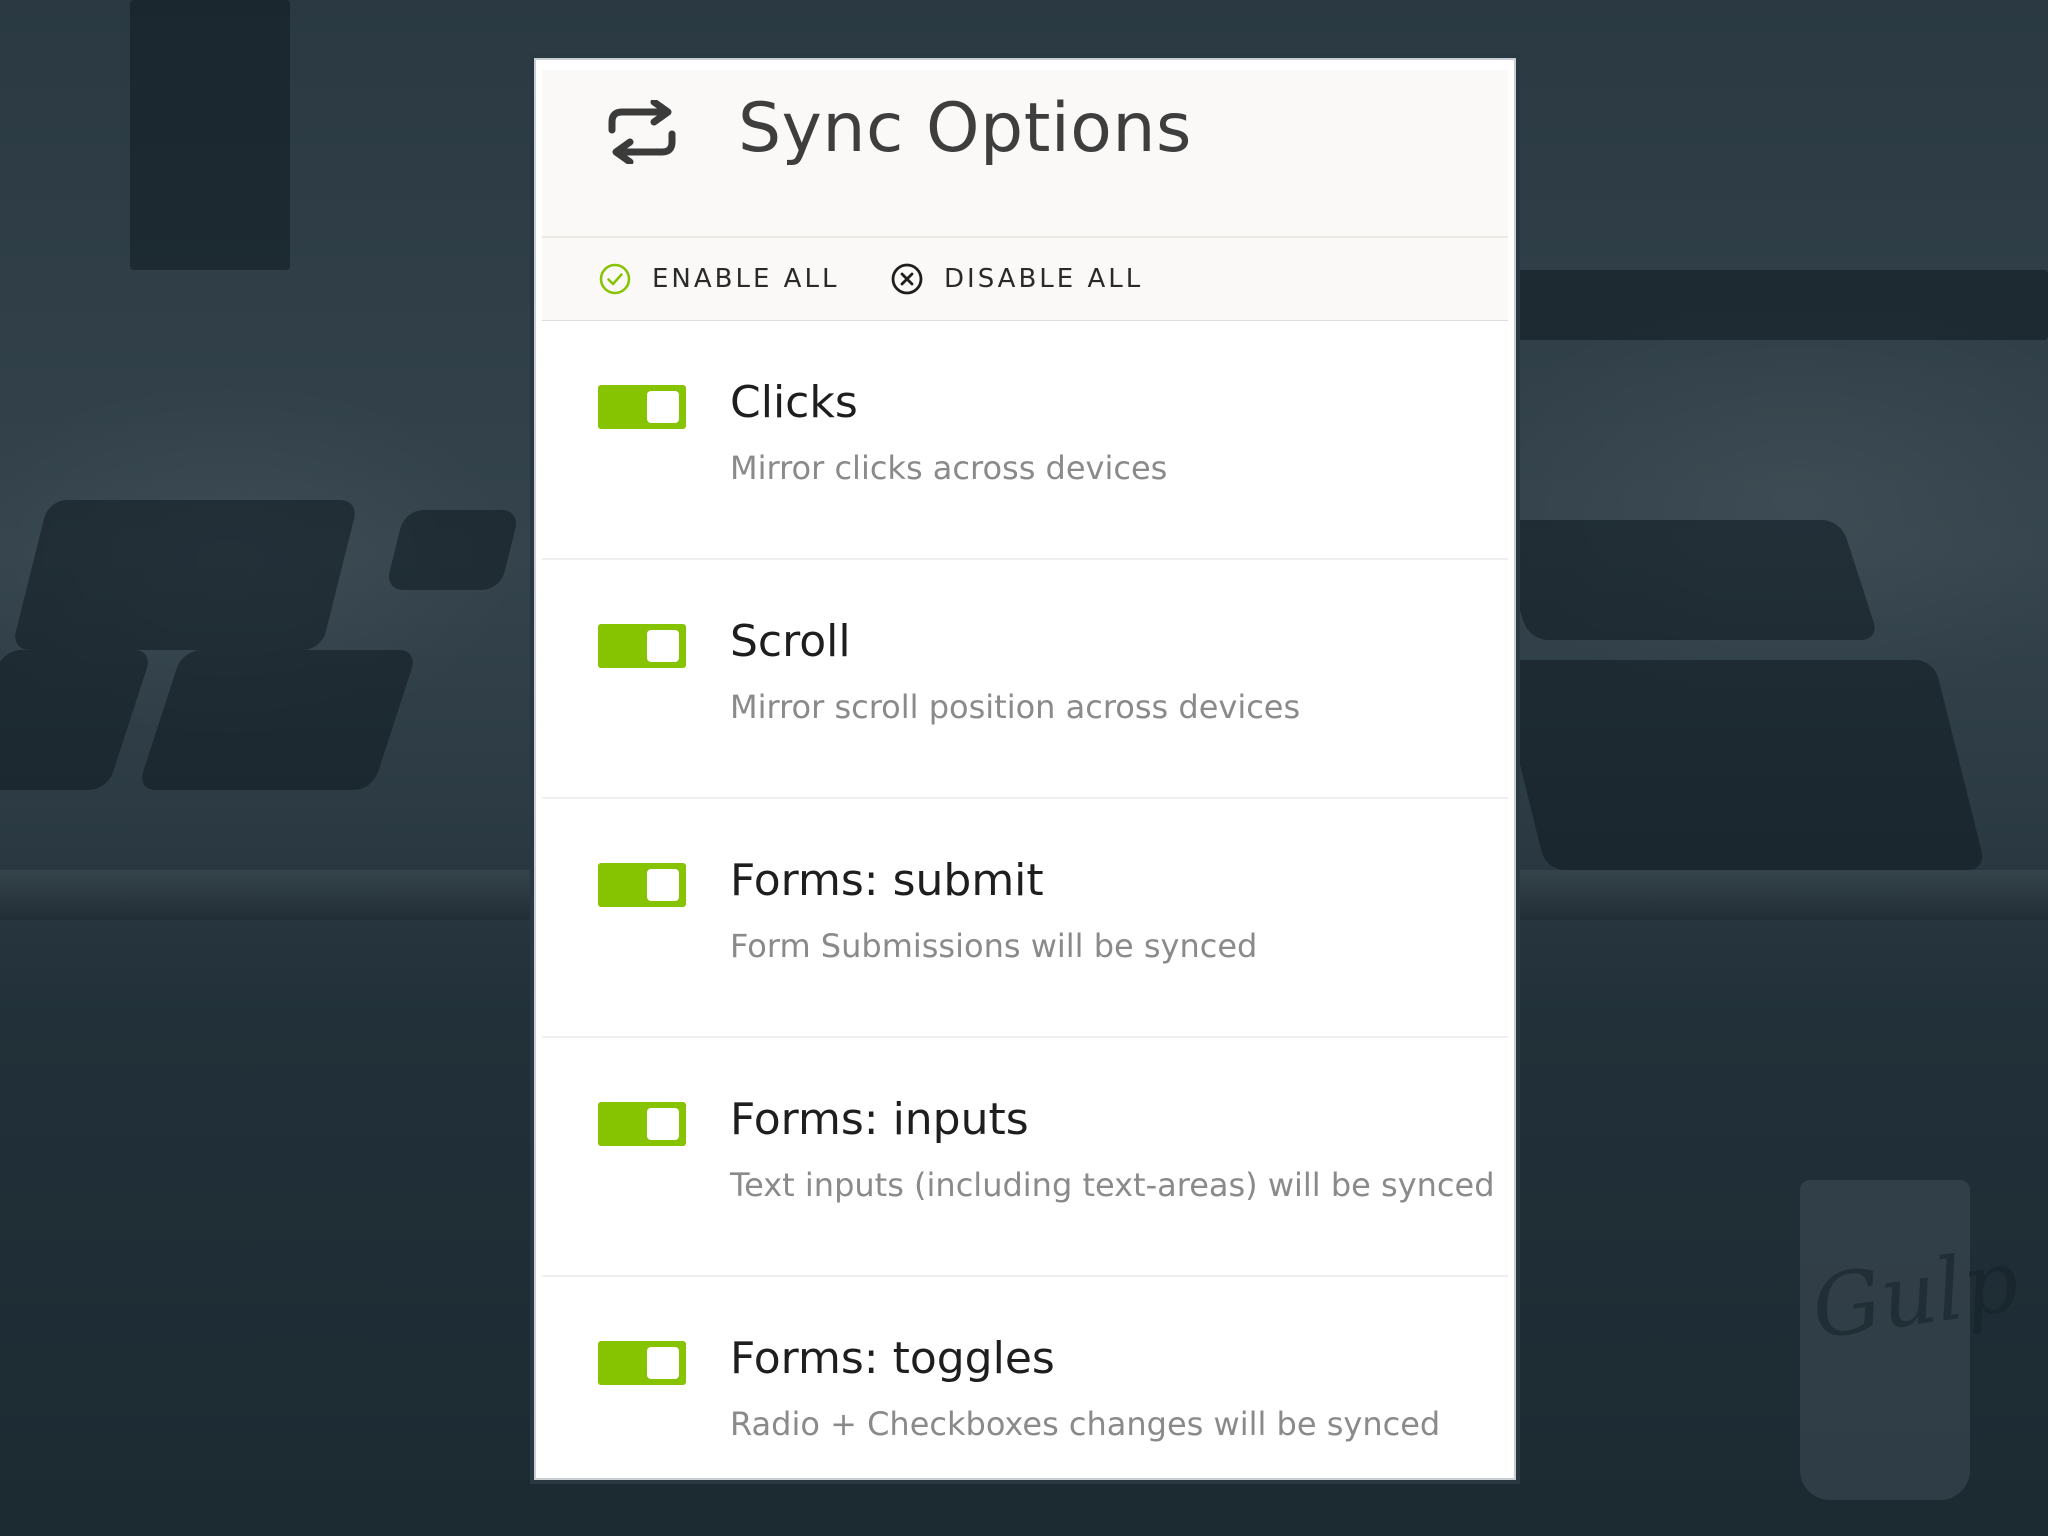 This screenshot has height=1536, width=2048. Describe the element at coordinates (642, 885) in the screenshot. I see `forms-submit-toggle` at that location.